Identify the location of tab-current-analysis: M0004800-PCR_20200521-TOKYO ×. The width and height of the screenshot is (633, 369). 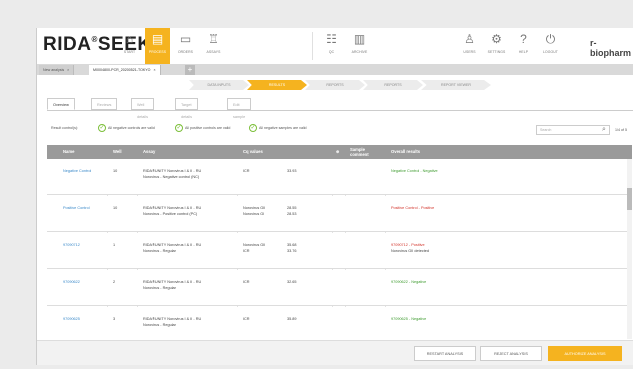
(125, 70).